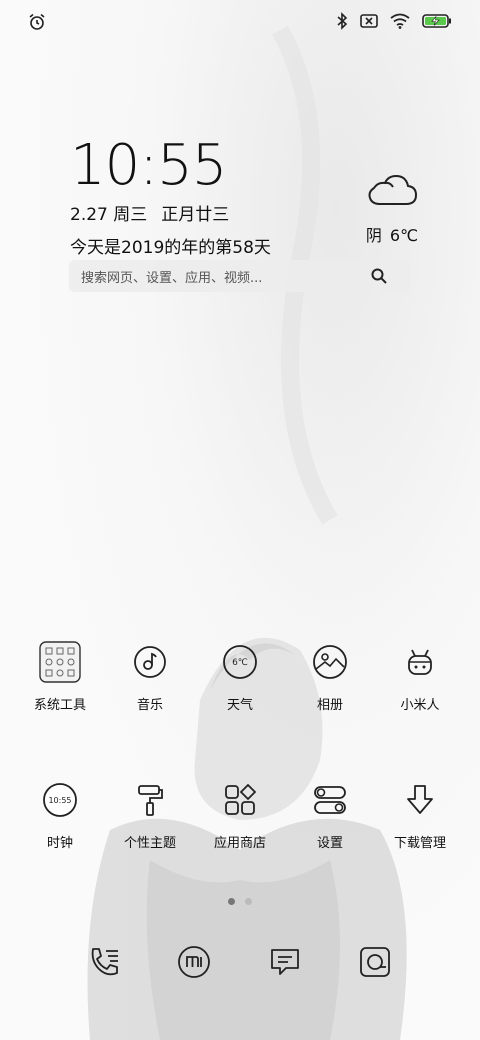 The image size is (480, 1040). What do you see at coordinates (150, 800) in the screenshot?
I see `themes-icon` at bounding box center [150, 800].